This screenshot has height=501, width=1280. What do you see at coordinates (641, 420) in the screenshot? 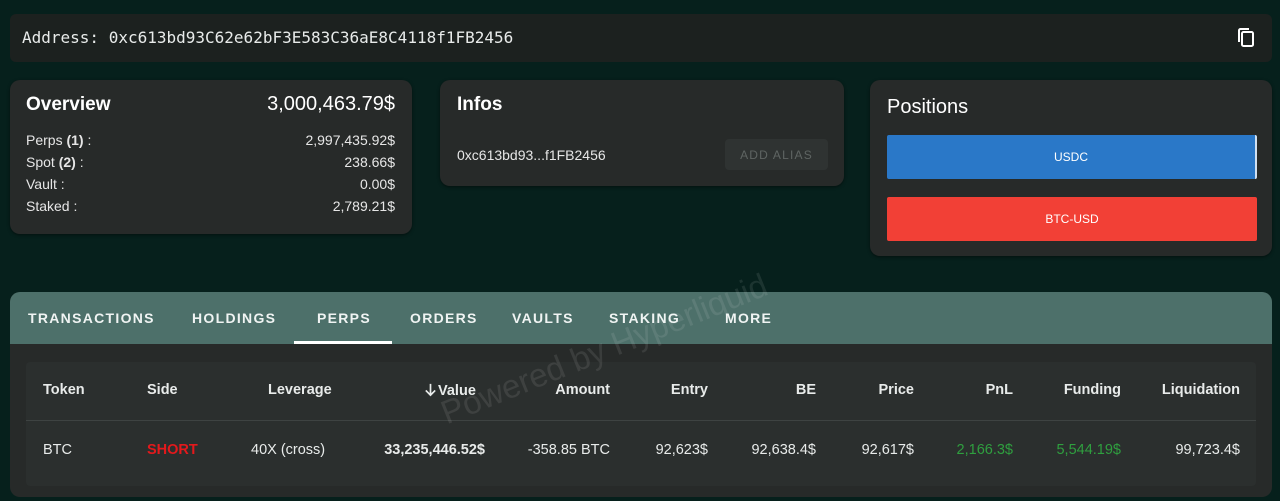
I see `header-divider` at bounding box center [641, 420].